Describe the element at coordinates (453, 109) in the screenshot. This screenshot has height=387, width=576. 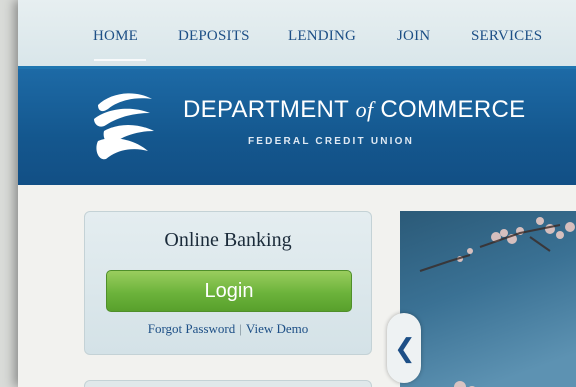
I see `org-title-part2: COMMERCE` at that location.